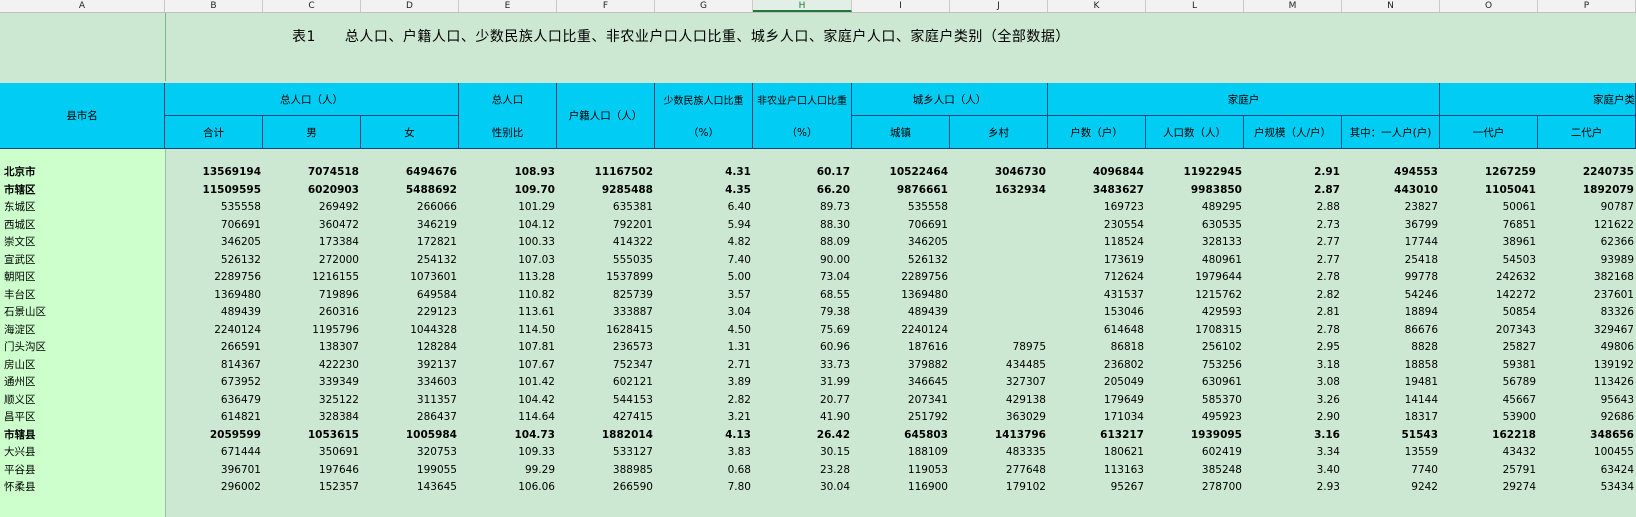  I want to click on data-cell: 23827, so click(1391, 207).